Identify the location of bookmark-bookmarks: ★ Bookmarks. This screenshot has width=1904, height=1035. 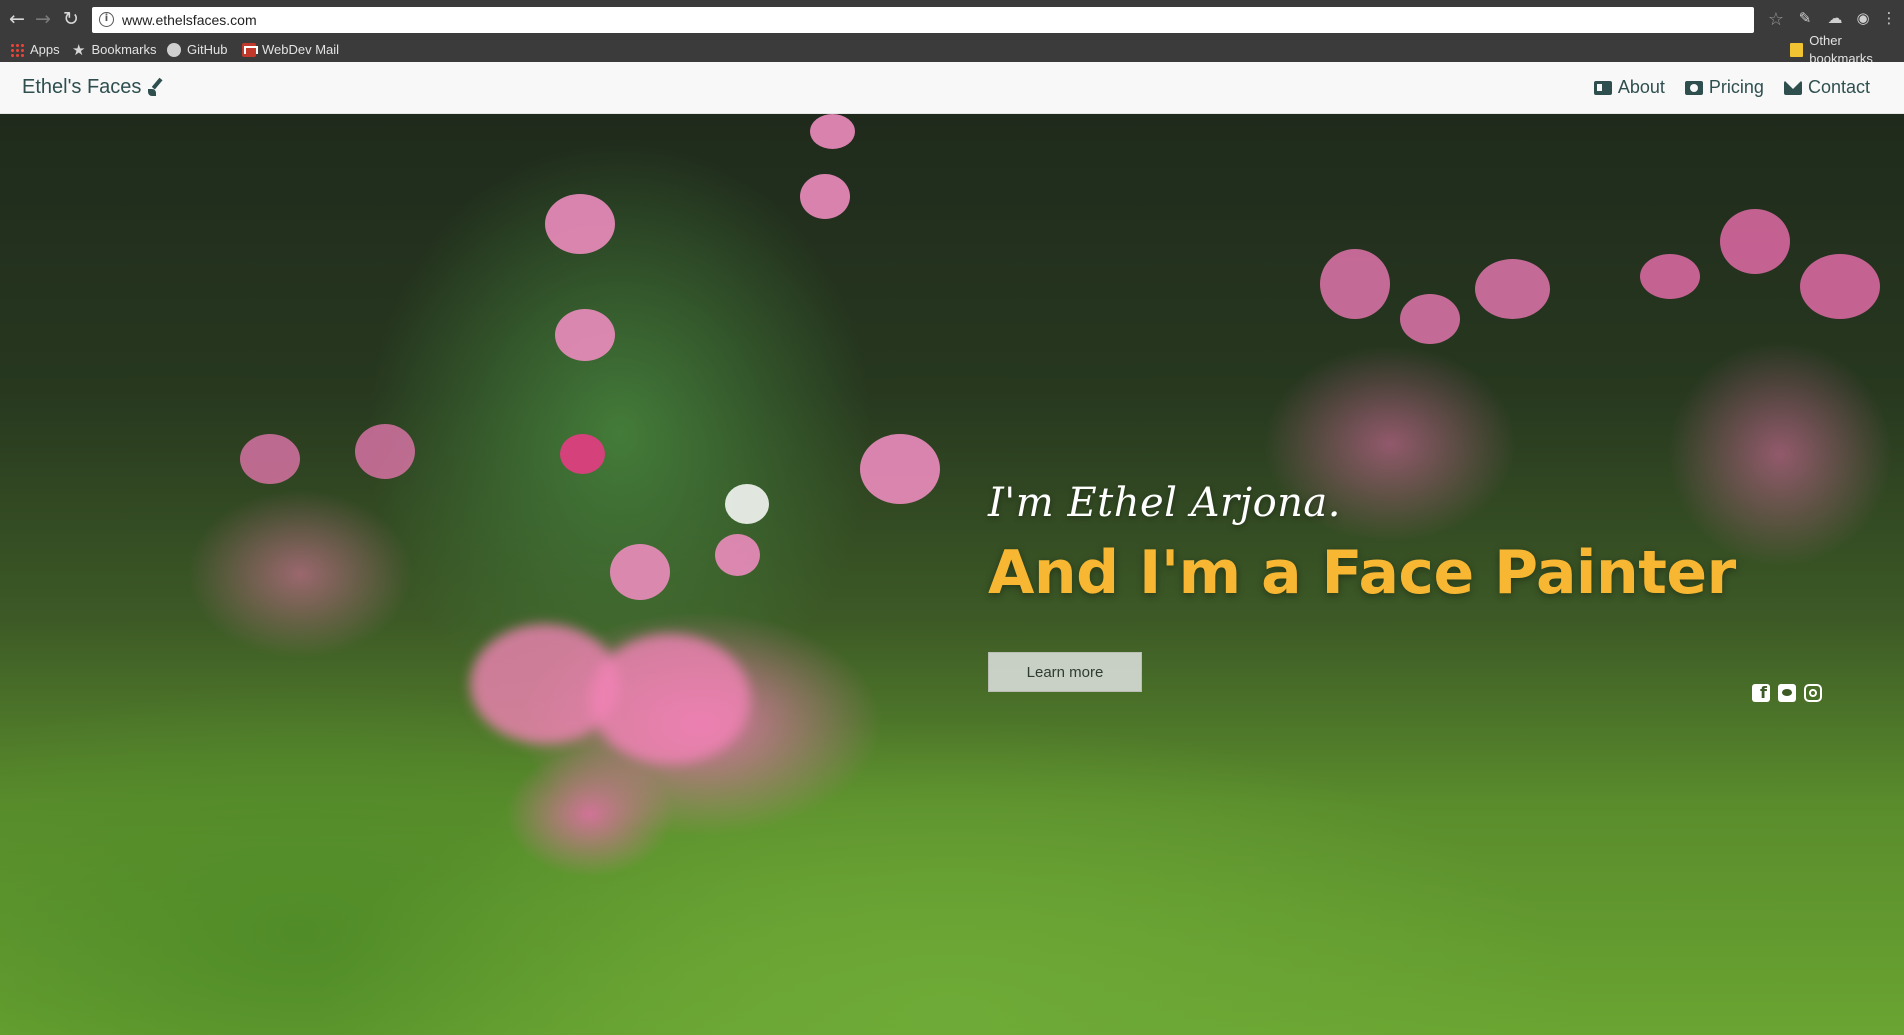
(114, 50).